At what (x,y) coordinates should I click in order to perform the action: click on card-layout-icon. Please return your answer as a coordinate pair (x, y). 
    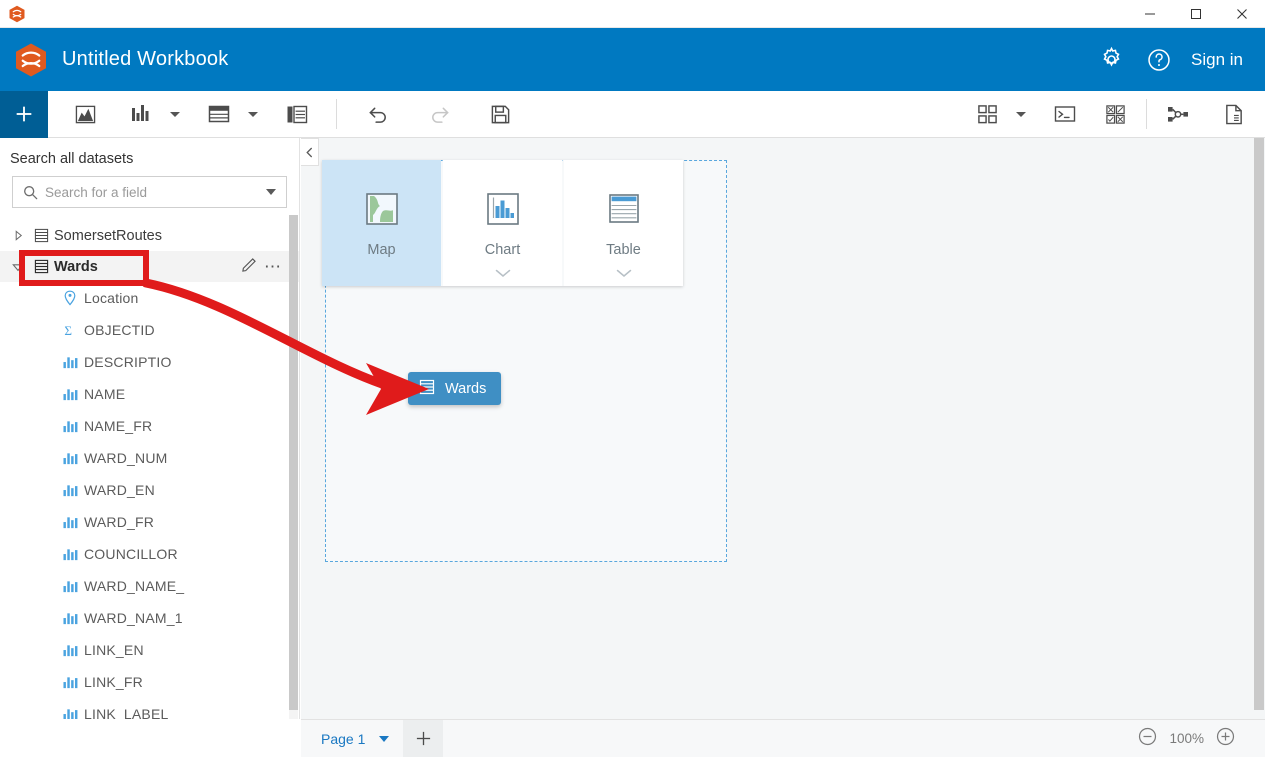
    Looking at the image, I should click on (1115, 114).